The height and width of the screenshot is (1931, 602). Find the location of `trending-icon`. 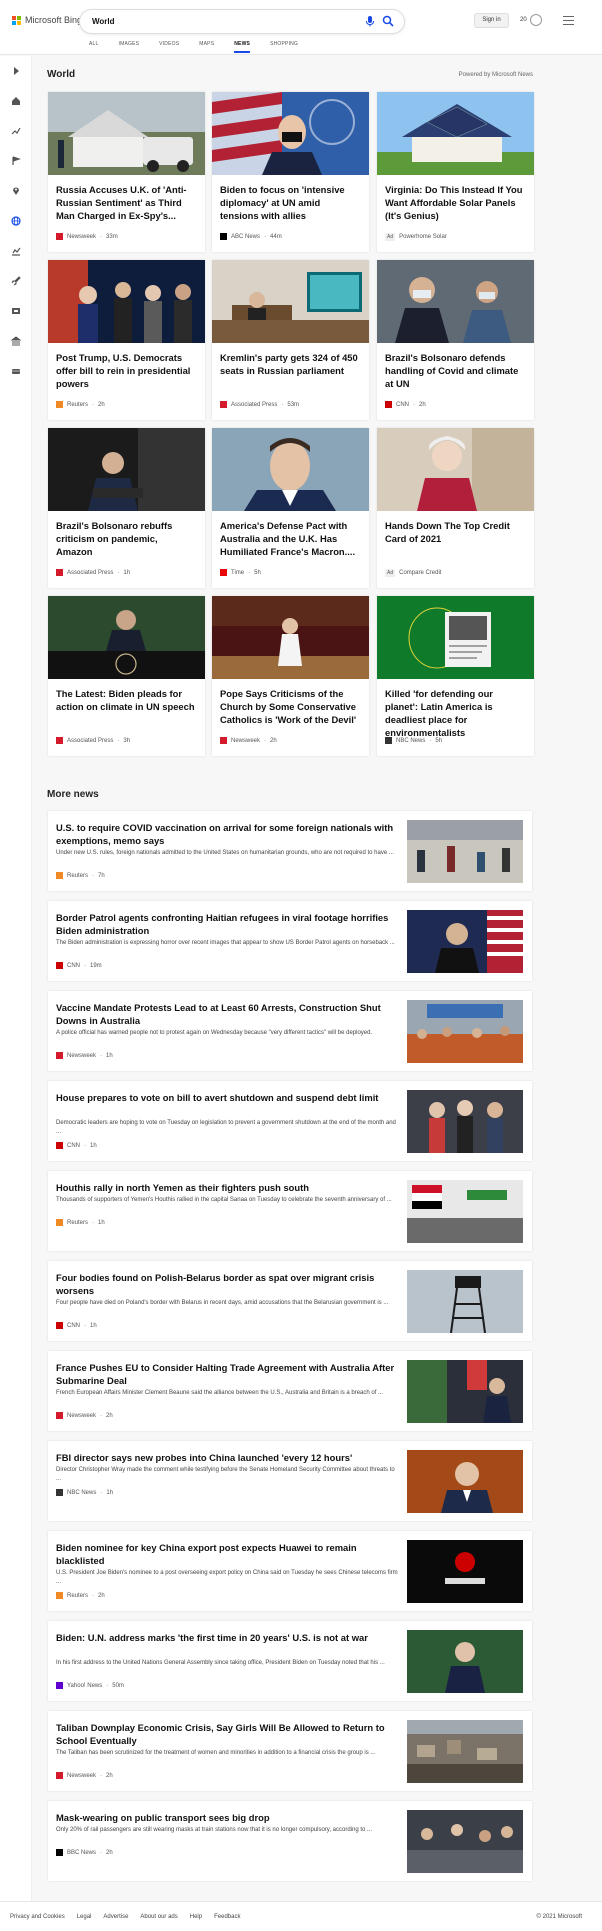

trending-icon is located at coordinates (16, 131).